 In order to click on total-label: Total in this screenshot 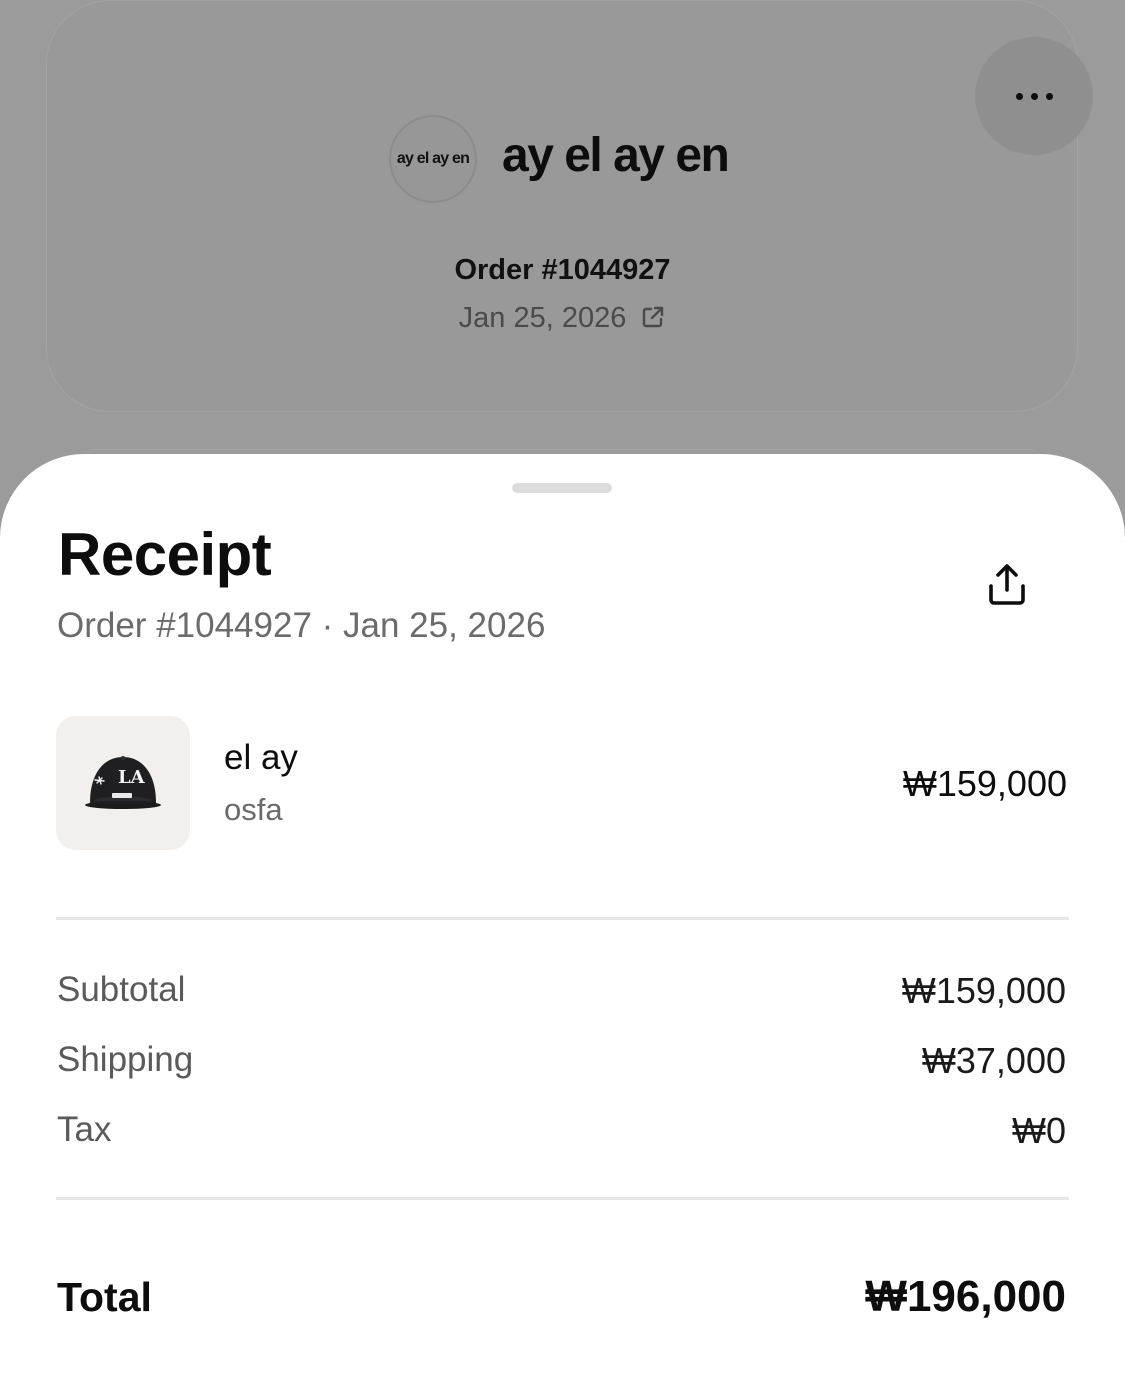, I will do `click(104, 1297)`.